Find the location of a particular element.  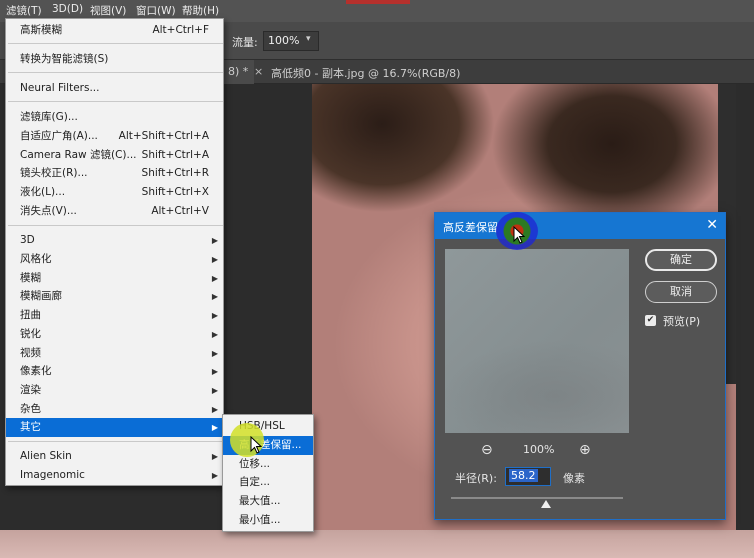

menu-item-render: 渲染 ▶ is located at coordinates (114, 390).